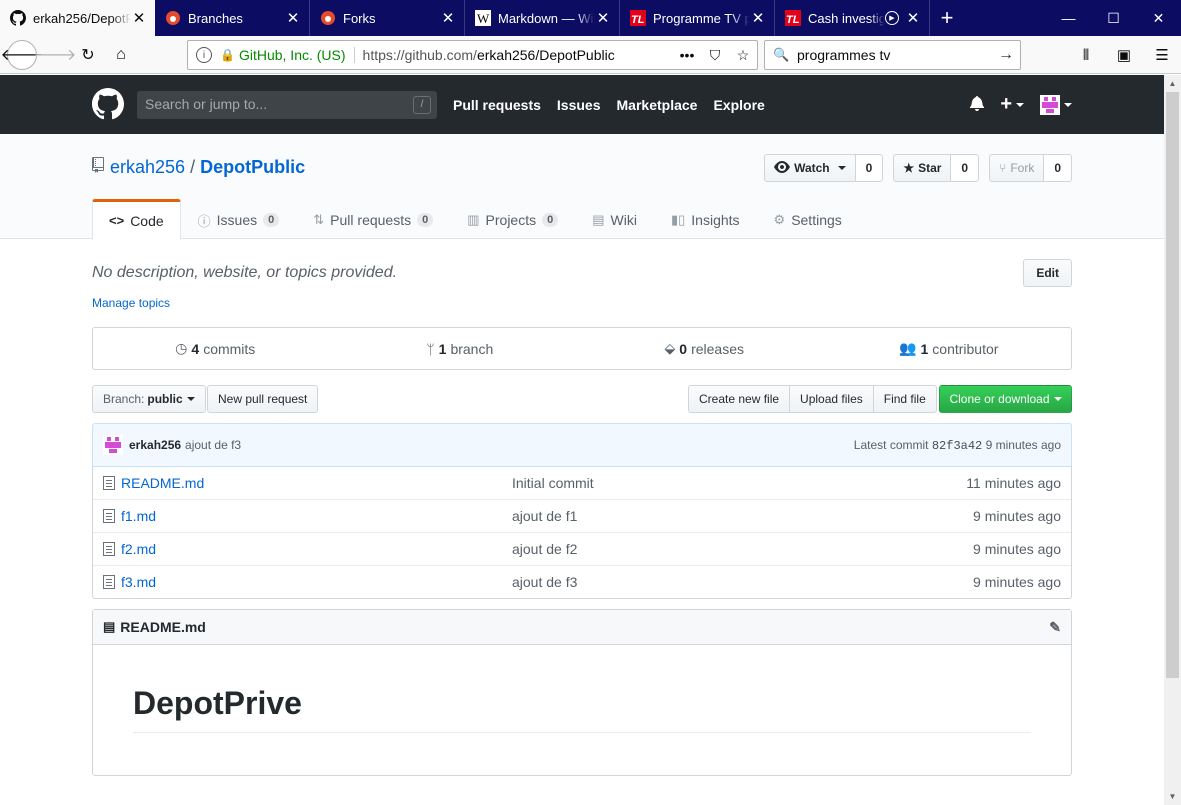 The image size is (1181, 805). What do you see at coordinates (1055, 627) in the screenshot?
I see `pencil-icon: ✎` at bounding box center [1055, 627].